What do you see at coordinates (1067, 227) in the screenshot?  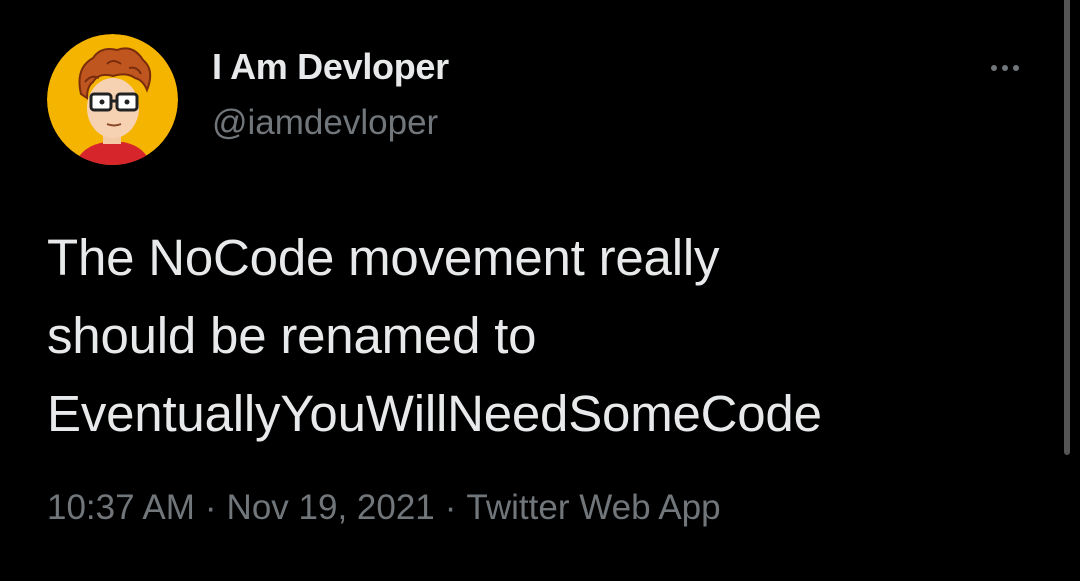 I see `scrollbar` at bounding box center [1067, 227].